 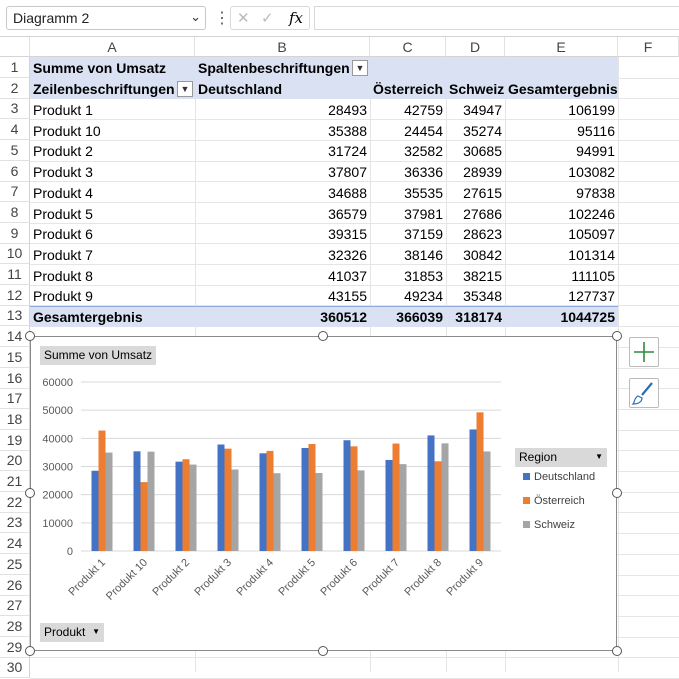 I want to click on pivot-cell-at: 42759, so click(x=408, y=110).